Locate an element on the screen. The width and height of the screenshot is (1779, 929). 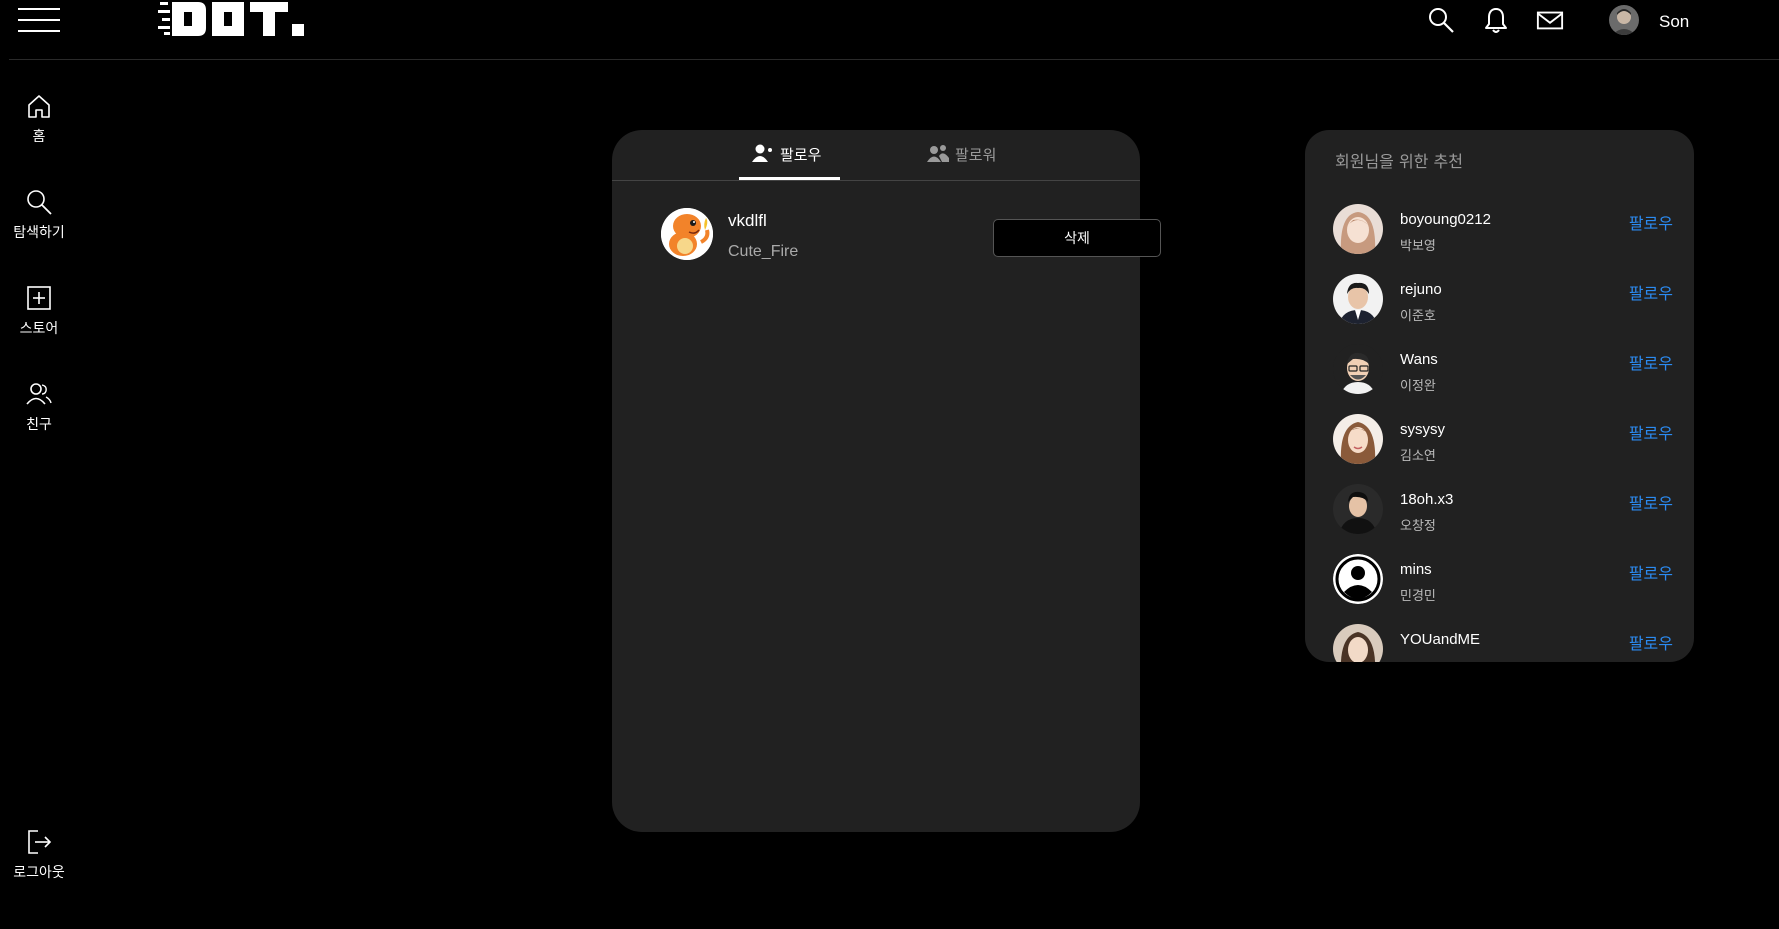
home-icon is located at coordinates (39, 106).